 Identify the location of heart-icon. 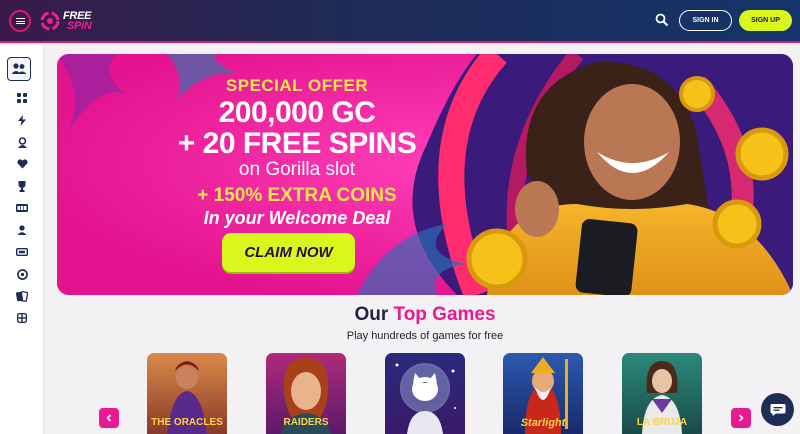
(22, 164).